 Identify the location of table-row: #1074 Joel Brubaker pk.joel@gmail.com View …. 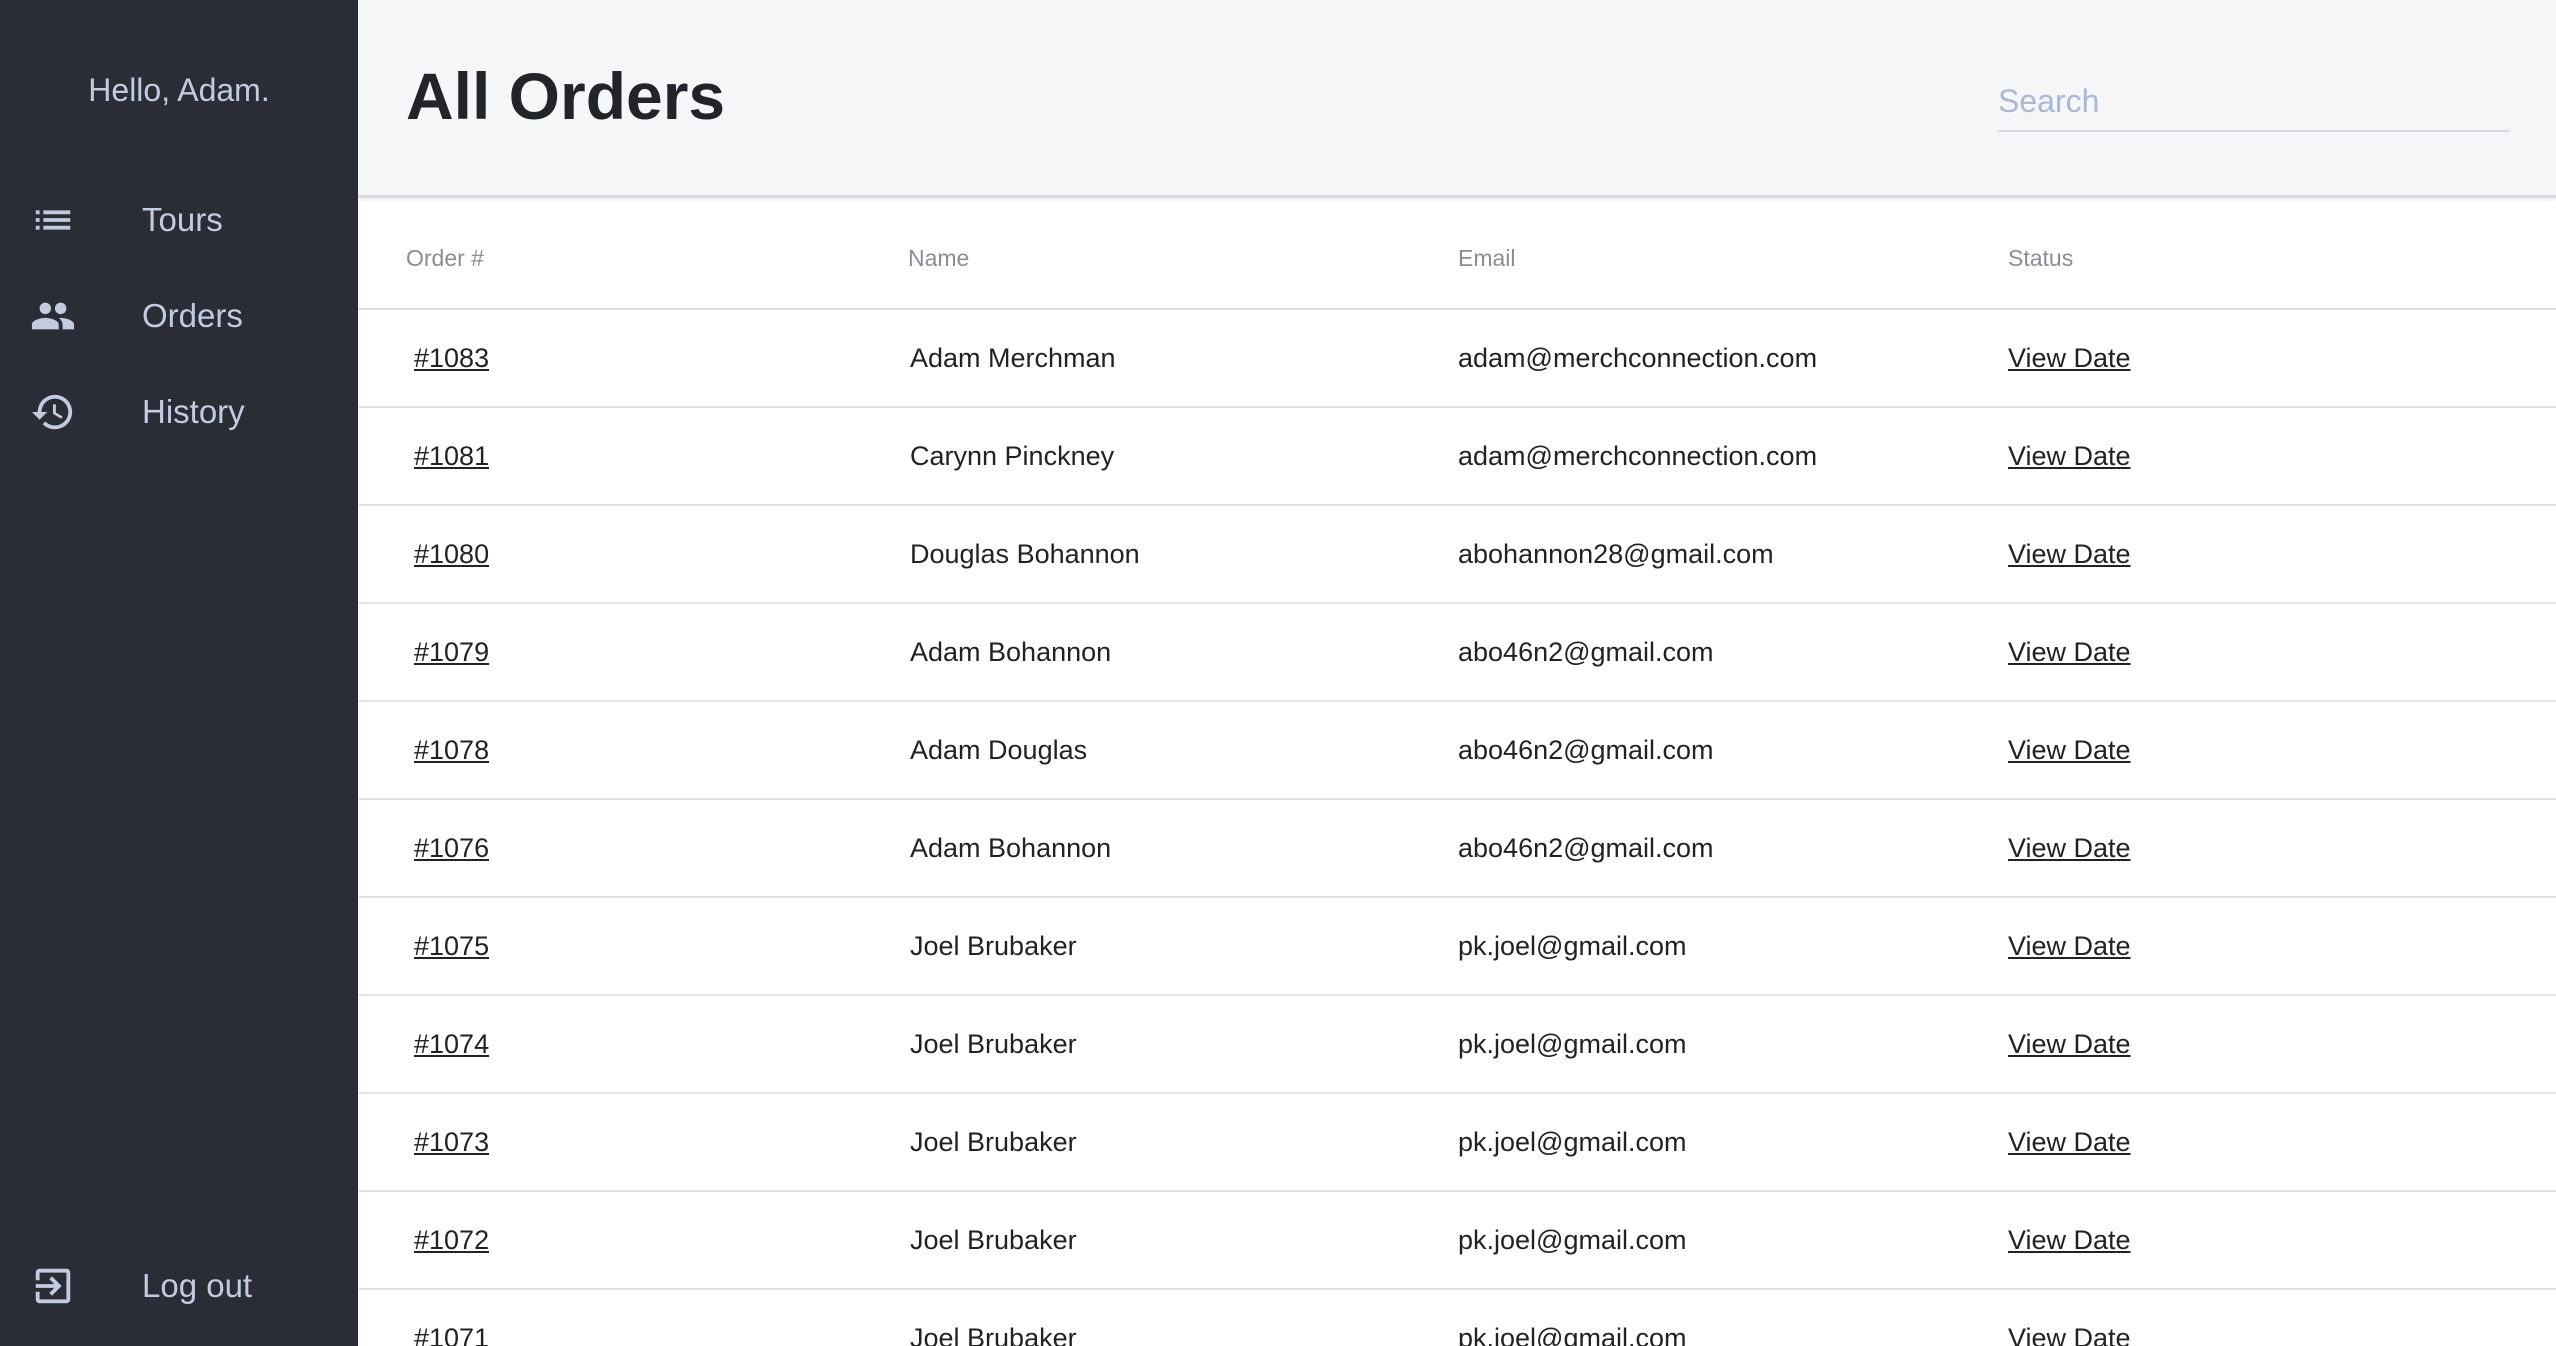
(1457, 1044).